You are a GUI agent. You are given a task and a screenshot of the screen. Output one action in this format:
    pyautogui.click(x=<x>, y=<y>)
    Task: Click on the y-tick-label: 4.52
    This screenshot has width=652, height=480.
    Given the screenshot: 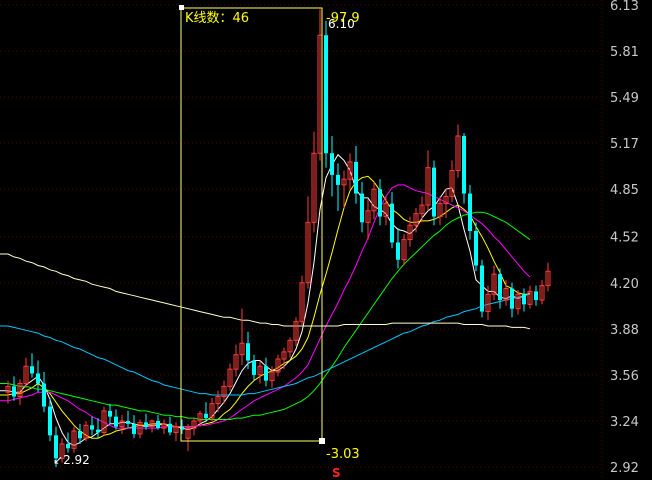 What is the action you would take?
    pyautogui.click(x=624, y=238)
    